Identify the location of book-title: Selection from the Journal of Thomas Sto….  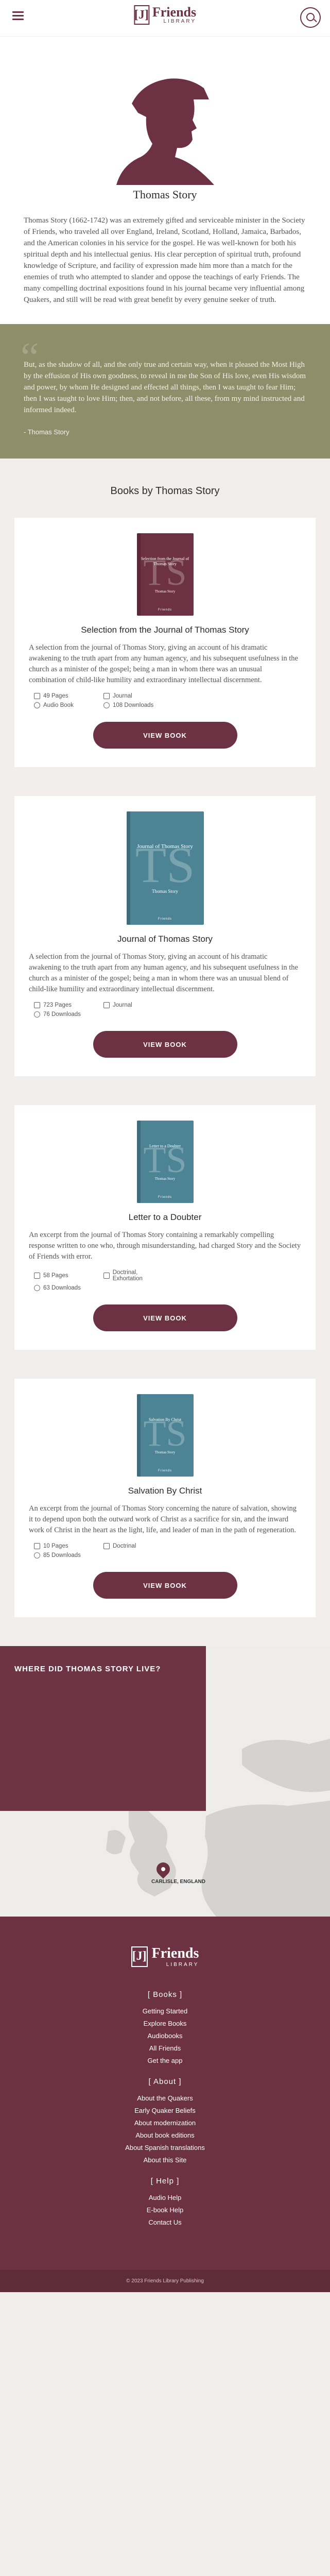
(165, 630).